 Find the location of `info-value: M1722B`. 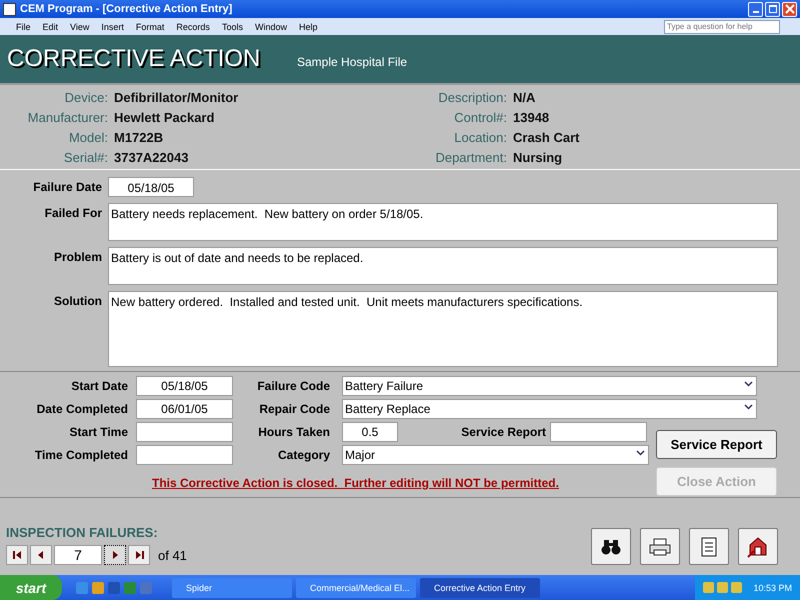

info-value: M1722B is located at coordinates (139, 137).